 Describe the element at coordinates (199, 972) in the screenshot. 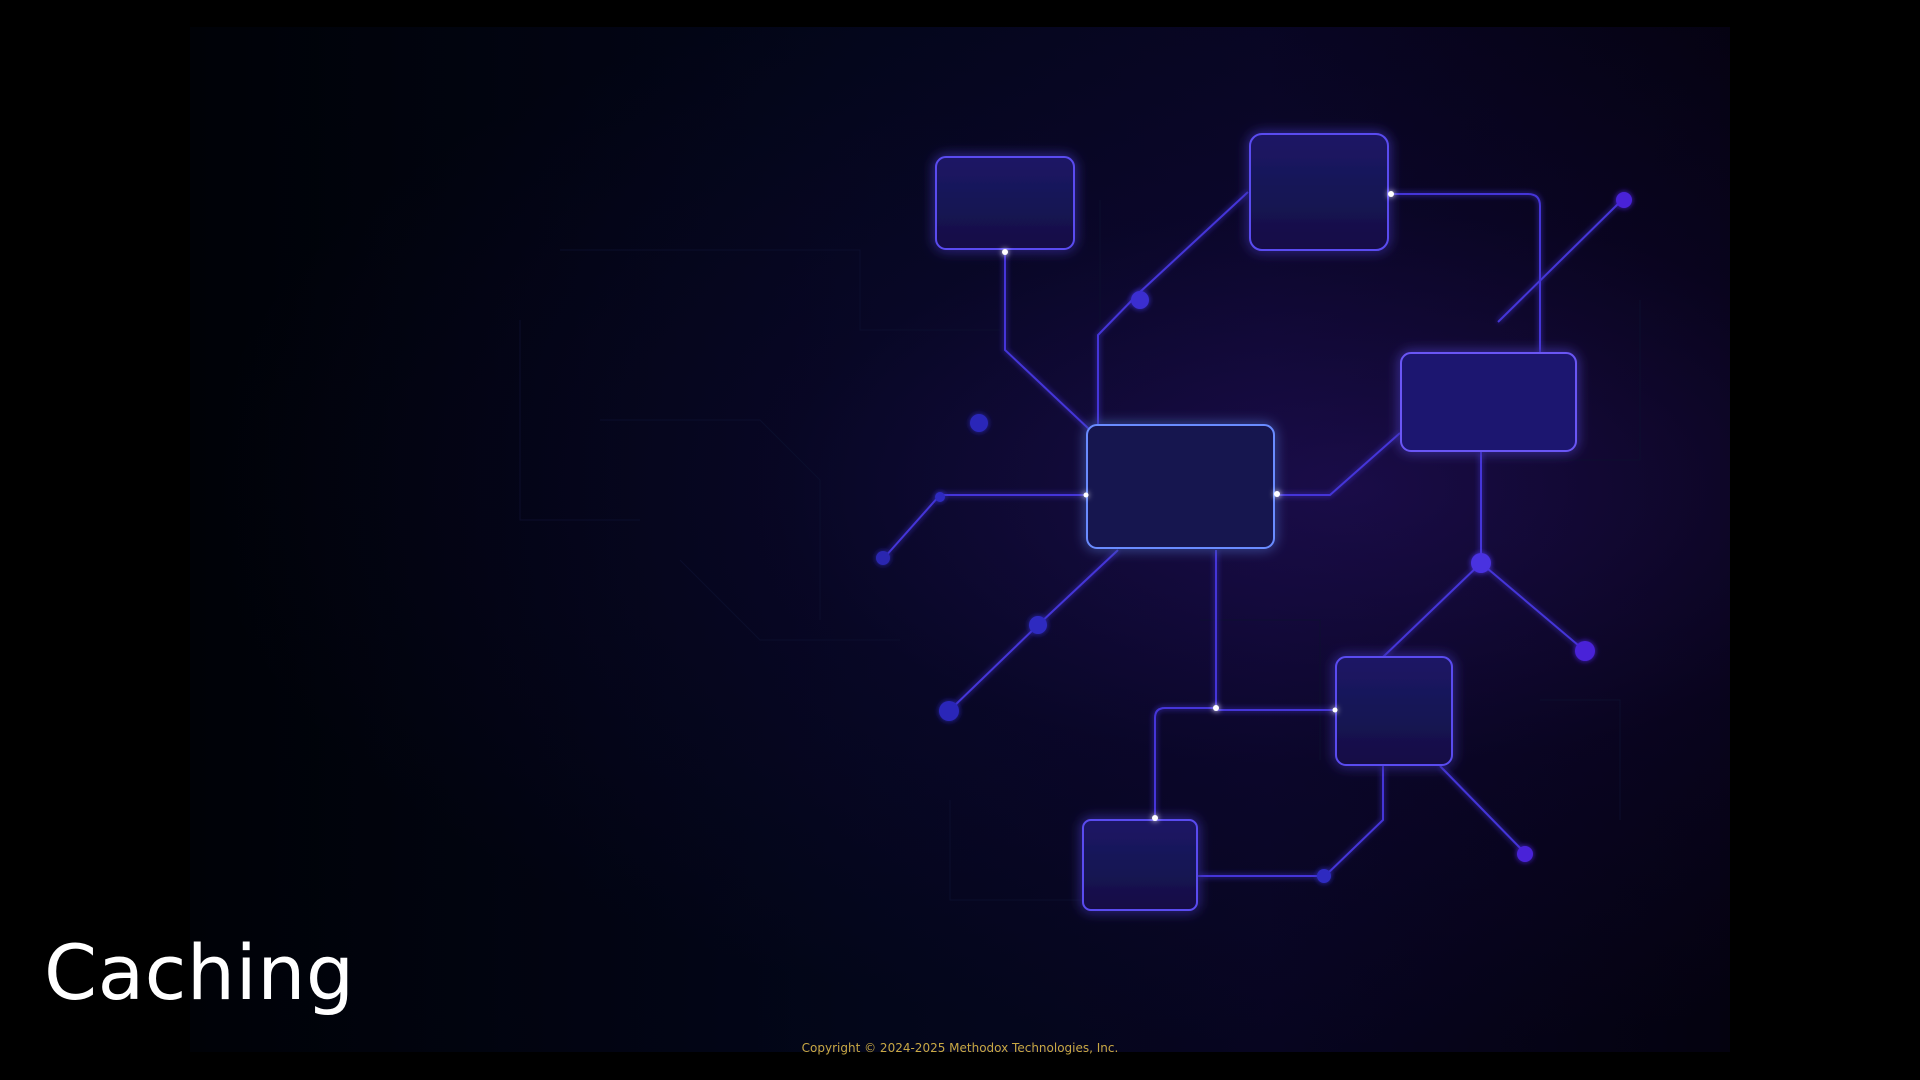

I see `slide-title: Caching` at that location.